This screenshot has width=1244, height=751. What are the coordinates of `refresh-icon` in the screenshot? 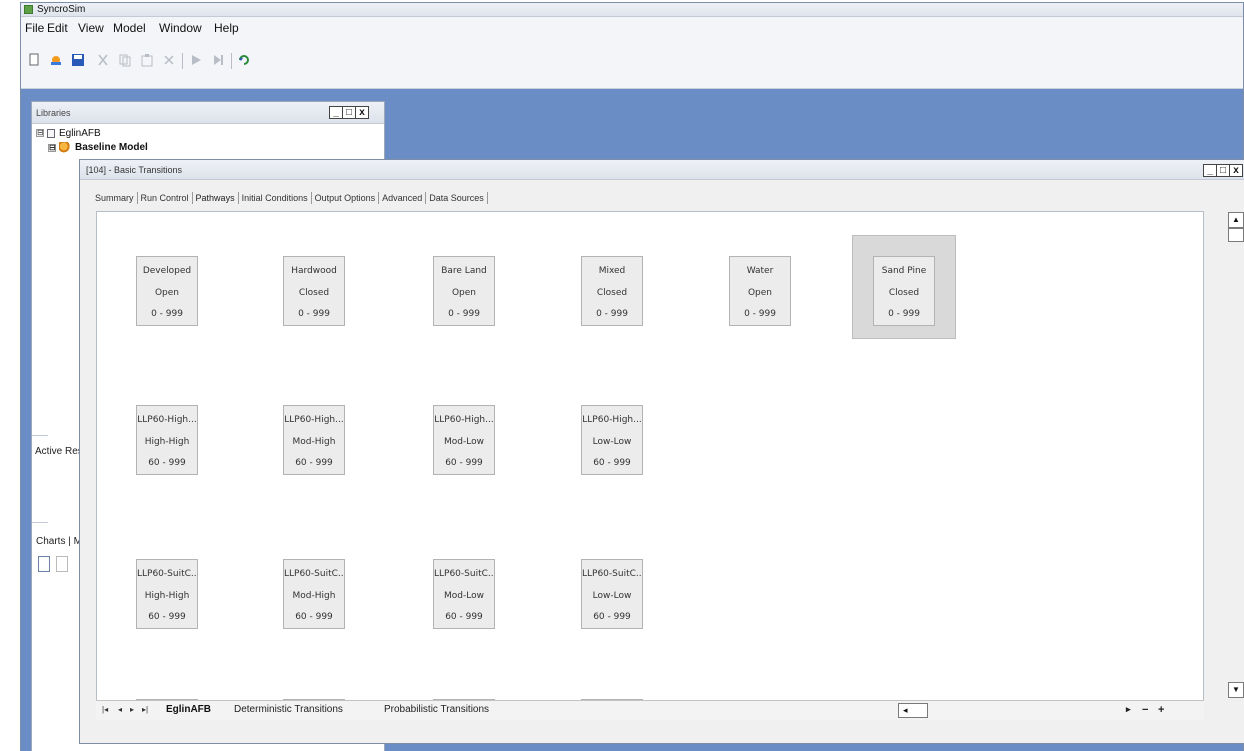 It's located at (244, 60).